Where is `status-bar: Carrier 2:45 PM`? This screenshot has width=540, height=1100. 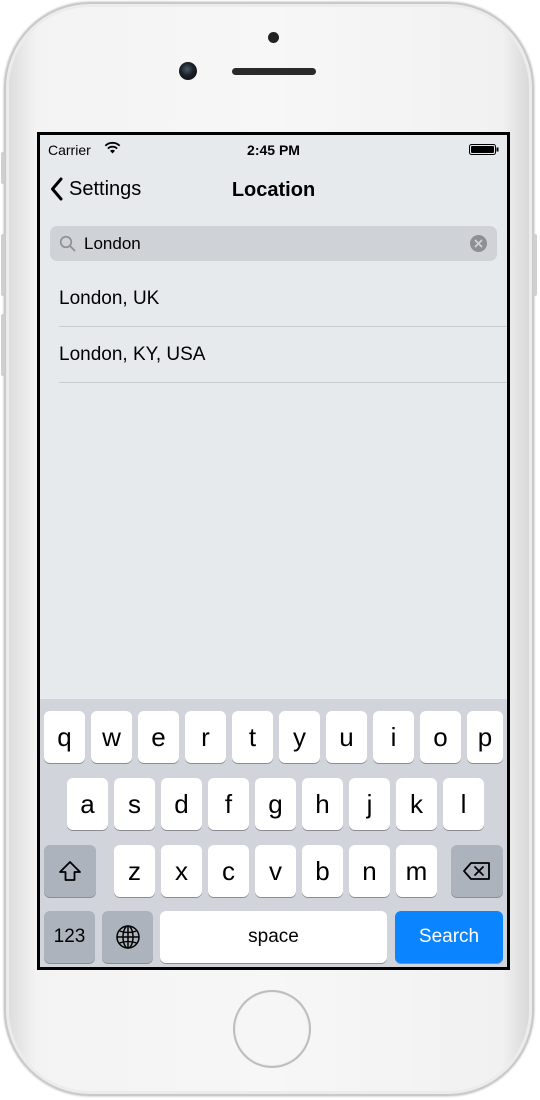 status-bar: Carrier 2:45 PM is located at coordinates (273, 149).